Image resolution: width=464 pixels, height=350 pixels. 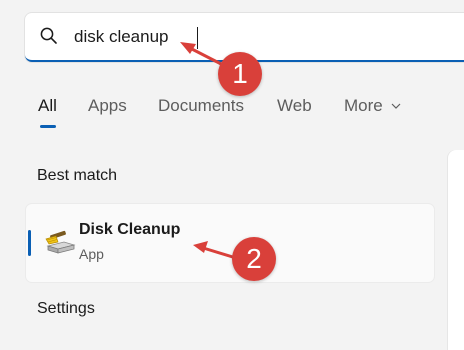 I want to click on tab-documents: Documents, so click(x=201, y=106).